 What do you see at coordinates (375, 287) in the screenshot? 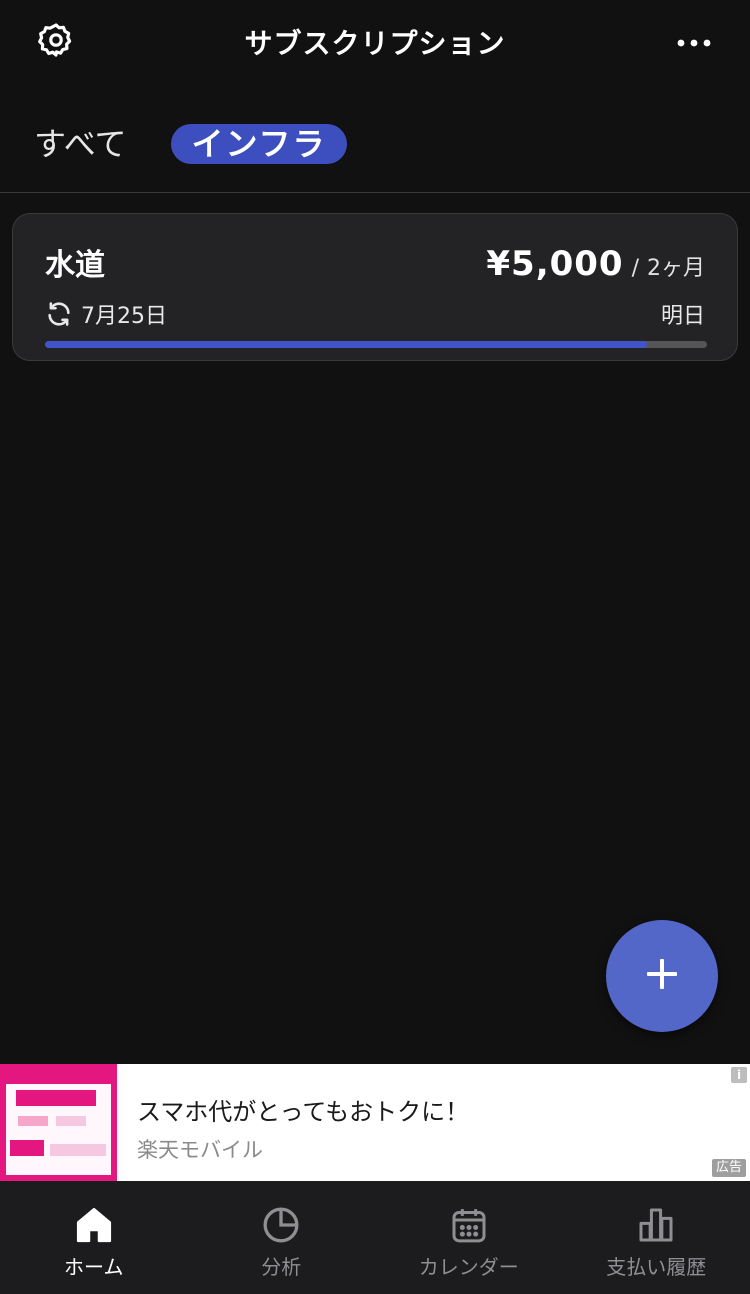
I see `subscription-card: 水道 ¥5,000 / 2ヶ月 7月25日 明日` at bounding box center [375, 287].